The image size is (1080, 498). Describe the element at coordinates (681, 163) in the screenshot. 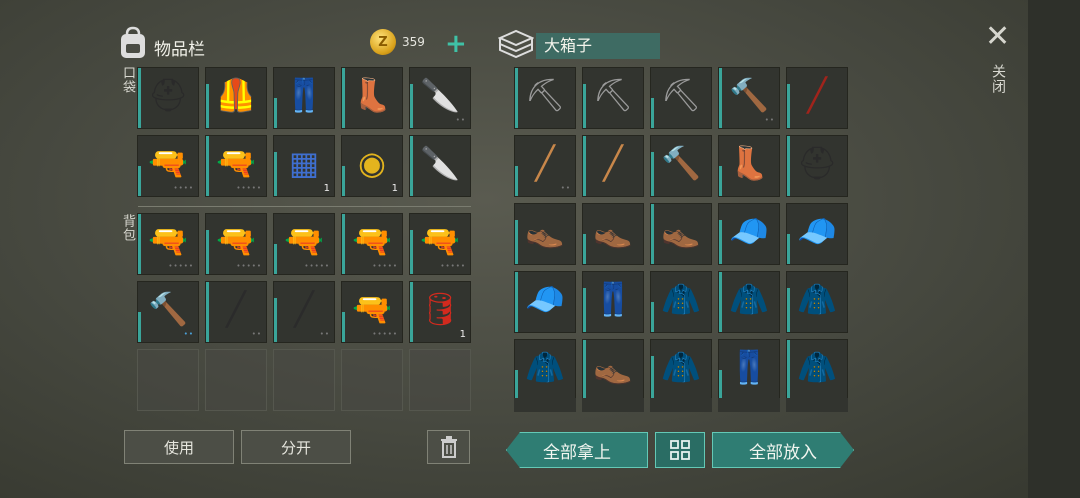

I see `hammer-icon: 🔨` at that location.